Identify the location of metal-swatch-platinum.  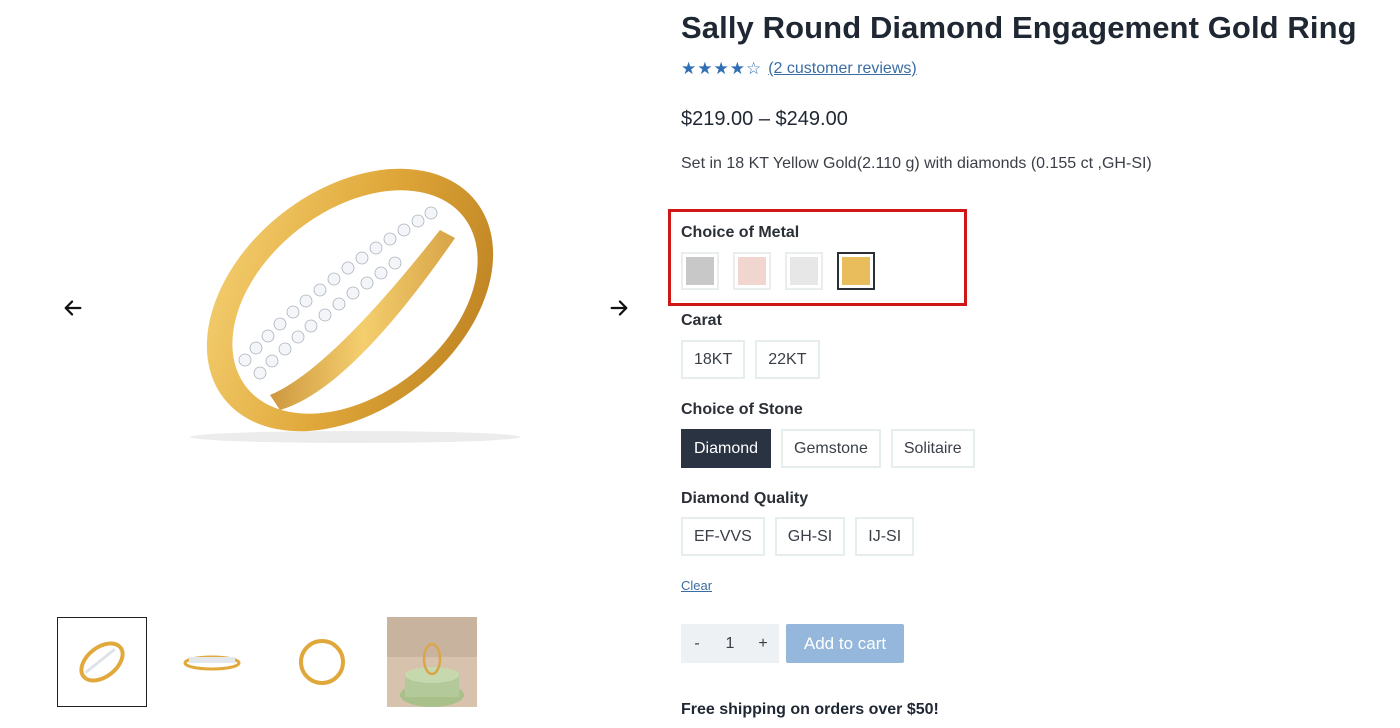
(804, 271).